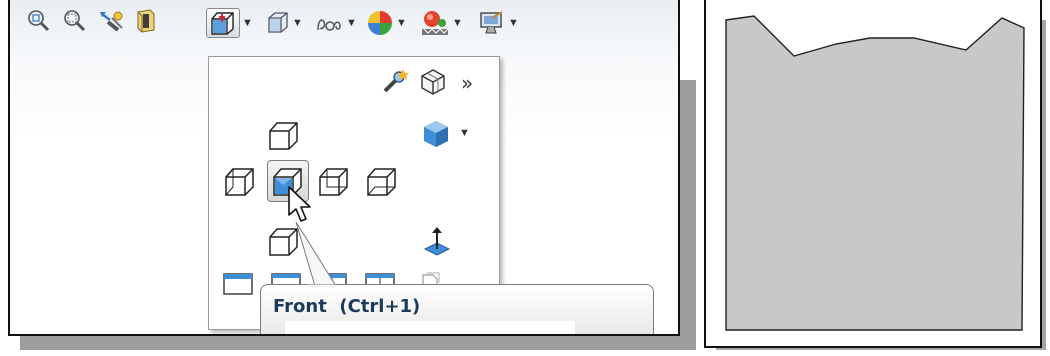 This screenshot has width=1050, height=356. Describe the element at coordinates (347, 306) in the screenshot. I see `tooltip-title: Front (Ctrl+1)` at that location.